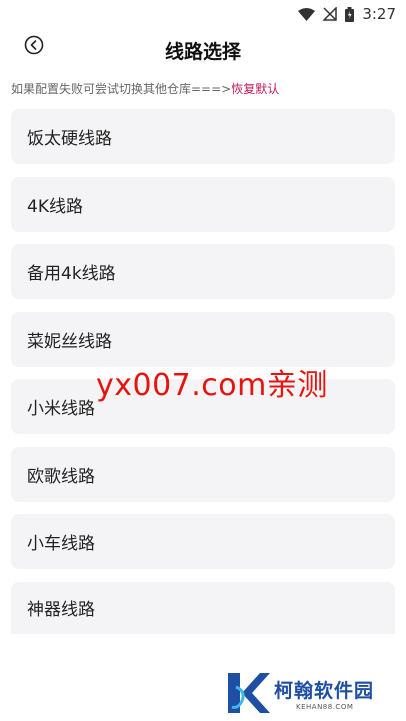  I want to click on route-item: 神器线路, so click(203, 607).